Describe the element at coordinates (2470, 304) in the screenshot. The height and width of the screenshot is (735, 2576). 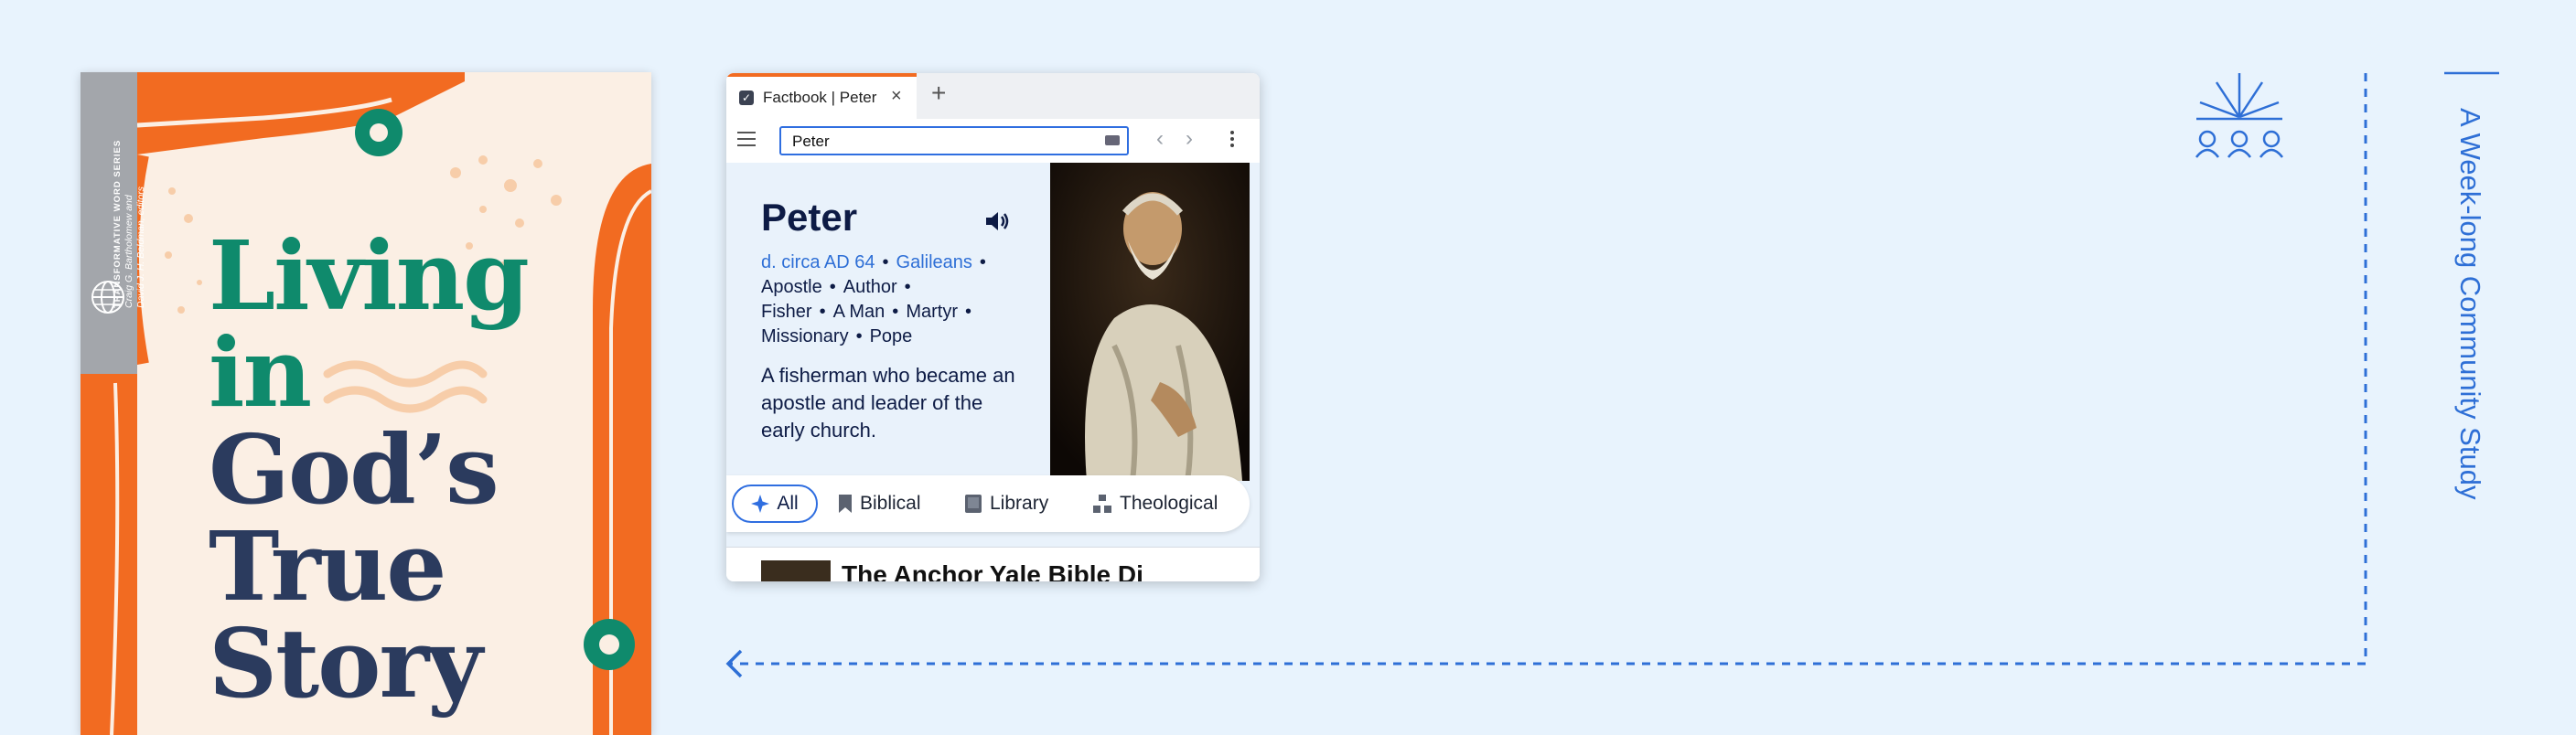
I see `study-caption: A Week-long Community Study` at that location.